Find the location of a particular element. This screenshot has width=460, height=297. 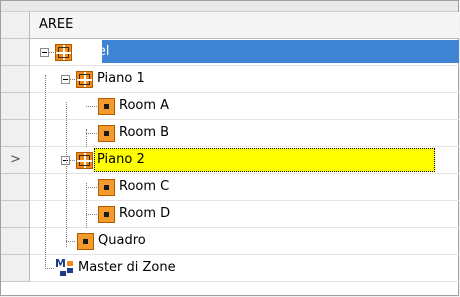

node-label: Room A is located at coordinates (144, 105).